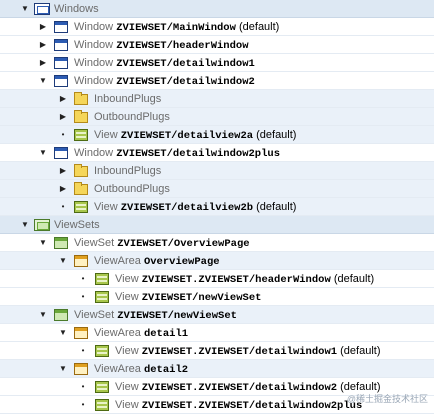 The height and width of the screenshot is (415, 434). I want to click on tree-node-window: ▶ Window ZVIEWSET/MainWindow (default), so click(217, 27).